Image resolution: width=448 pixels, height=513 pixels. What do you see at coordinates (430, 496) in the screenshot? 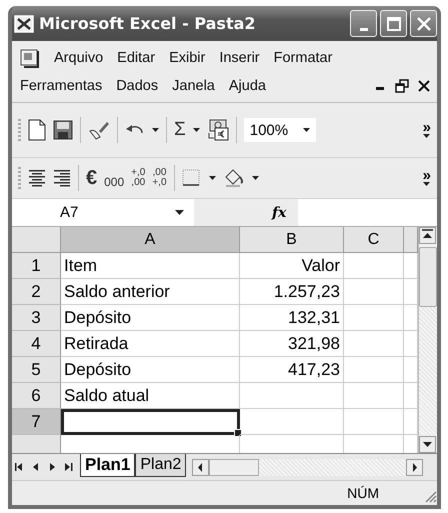
I see `resize-grip-icon` at bounding box center [430, 496].